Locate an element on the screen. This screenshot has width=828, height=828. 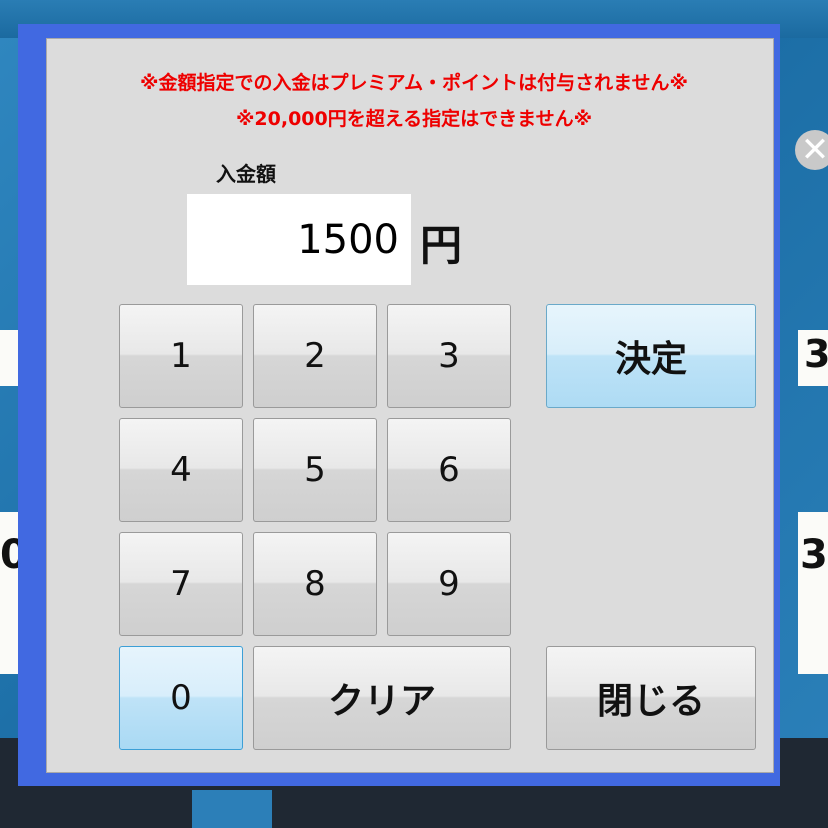
key-7: 7 is located at coordinates (181, 584).